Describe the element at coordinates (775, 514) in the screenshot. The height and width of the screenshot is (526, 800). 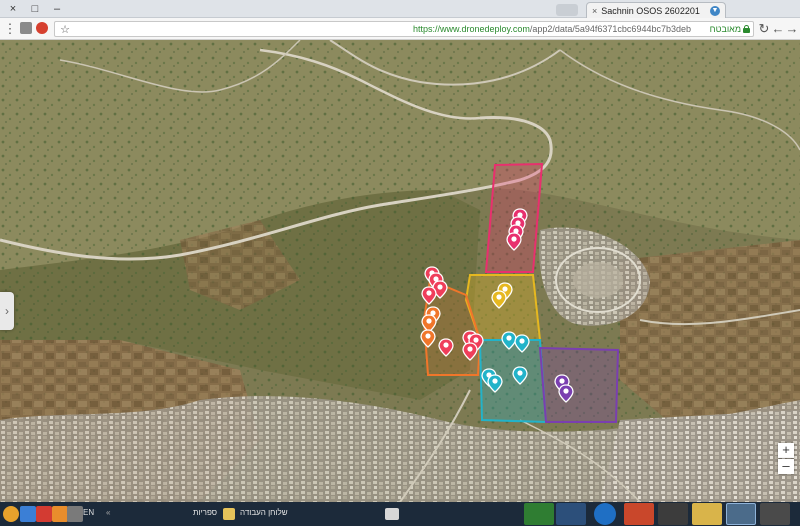
I see `app-taskbar-icon` at that location.